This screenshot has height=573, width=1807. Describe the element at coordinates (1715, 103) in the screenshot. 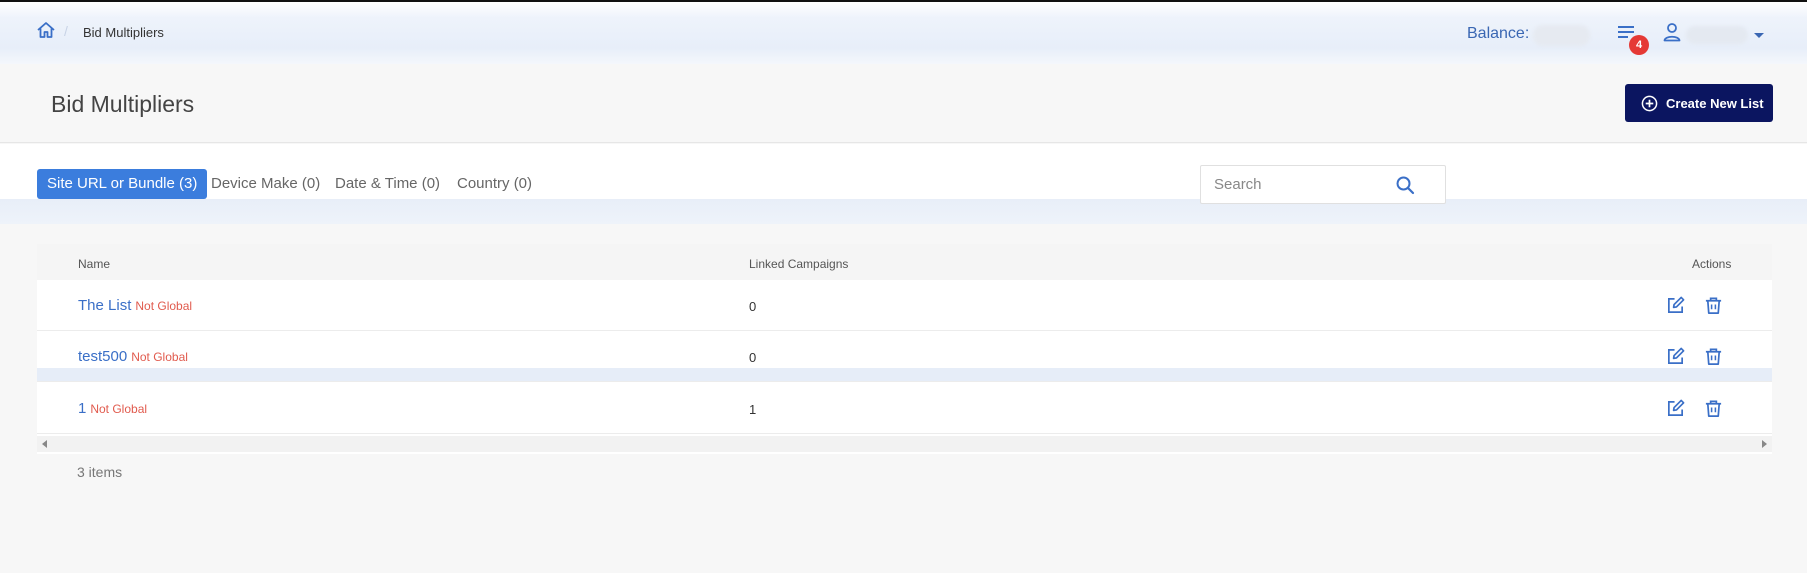

I see `create-new-list-label: Create New List` at that location.